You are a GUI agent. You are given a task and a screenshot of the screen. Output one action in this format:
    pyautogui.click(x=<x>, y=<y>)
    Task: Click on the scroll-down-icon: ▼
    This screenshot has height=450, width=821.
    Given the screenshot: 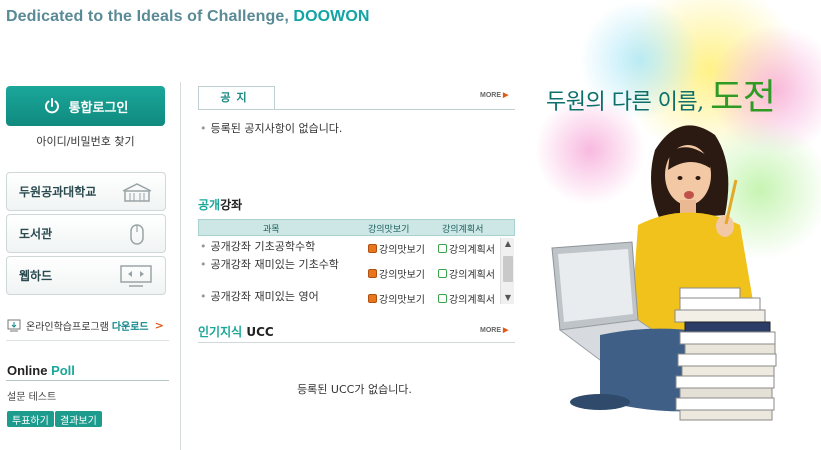 What is the action you would take?
    pyautogui.click(x=508, y=298)
    